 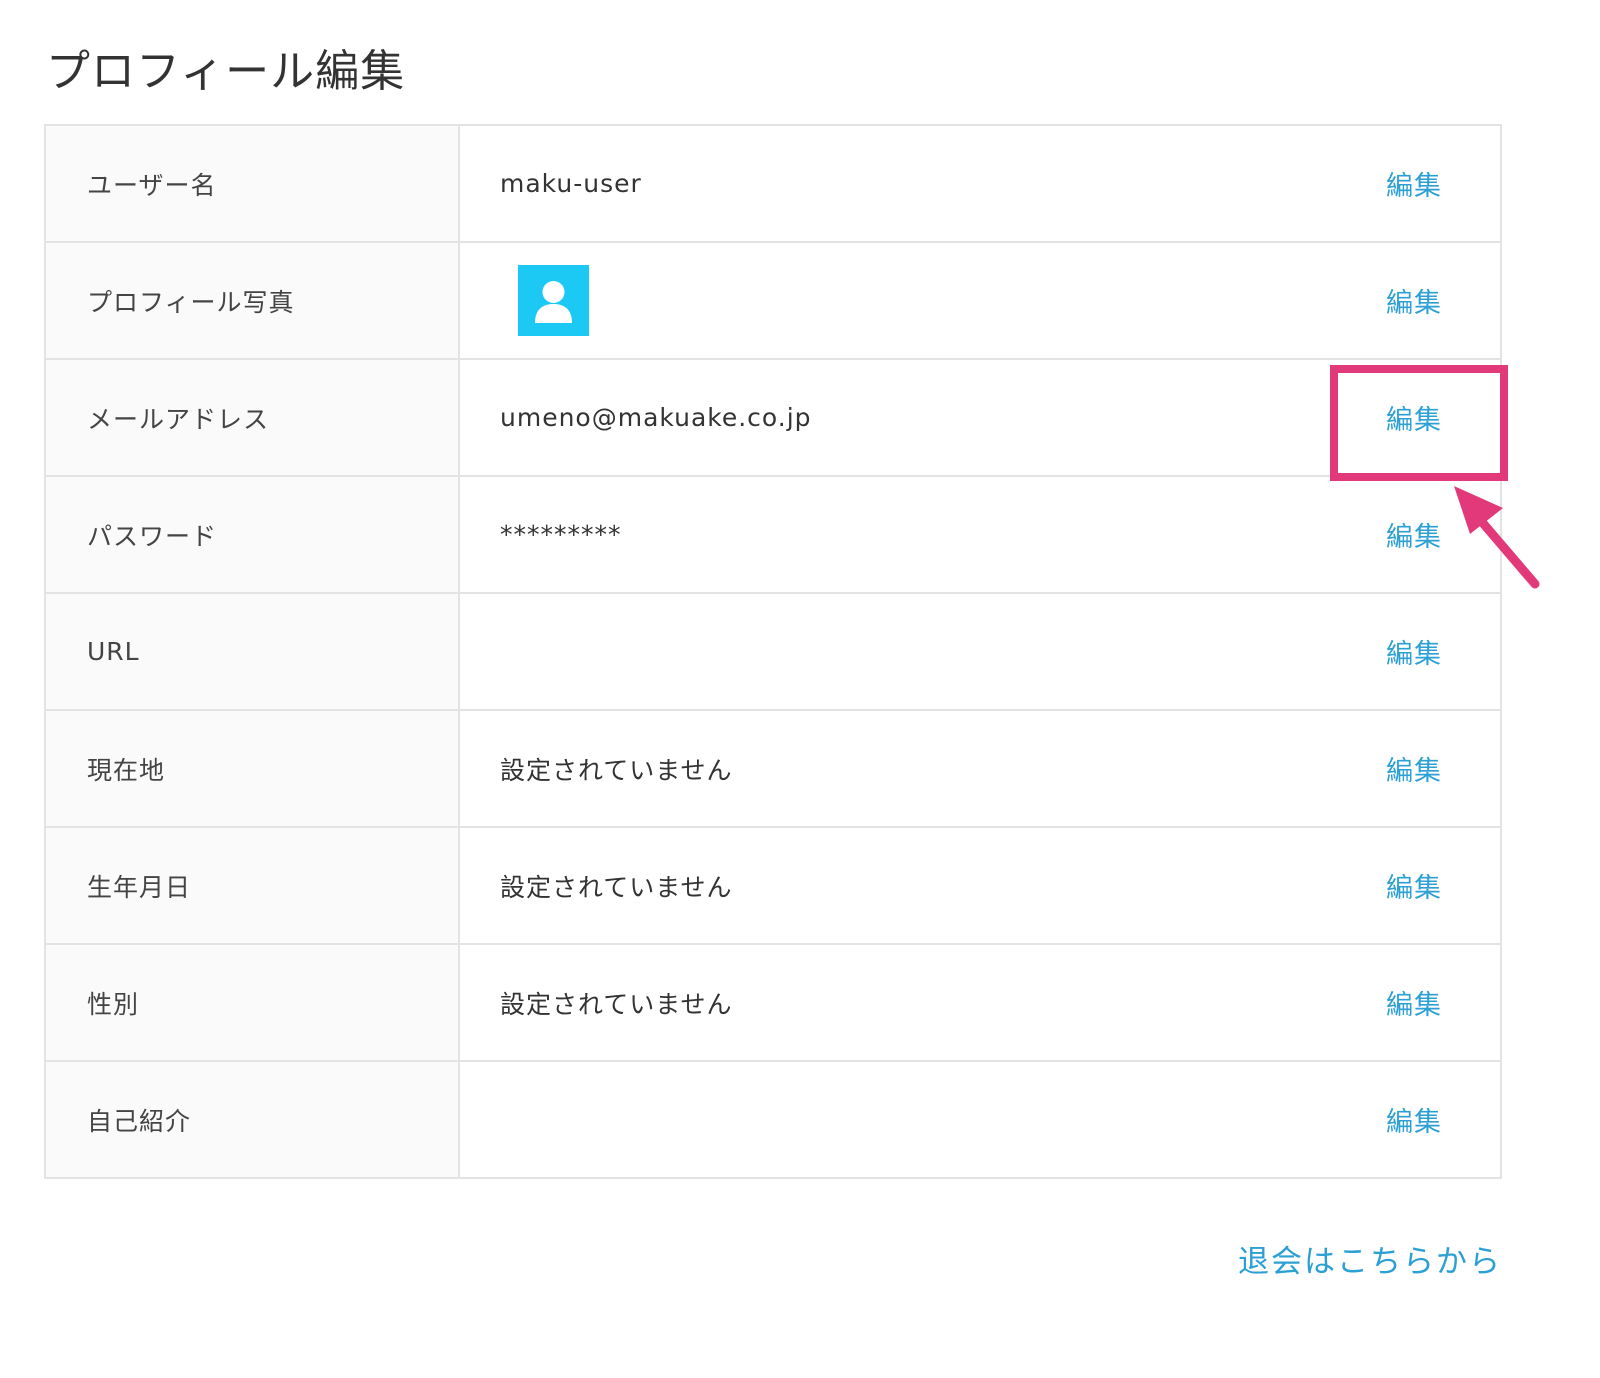 I want to click on row-username: ユーザー名 maku-user 編集, so click(x=773, y=183).